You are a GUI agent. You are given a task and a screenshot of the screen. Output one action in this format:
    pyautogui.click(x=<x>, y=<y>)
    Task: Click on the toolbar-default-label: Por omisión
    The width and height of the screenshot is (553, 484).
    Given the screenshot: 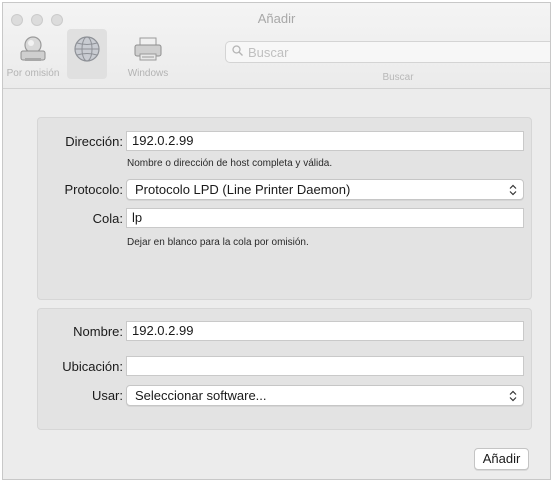 What is the action you would take?
    pyautogui.click(x=33, y=73)
    